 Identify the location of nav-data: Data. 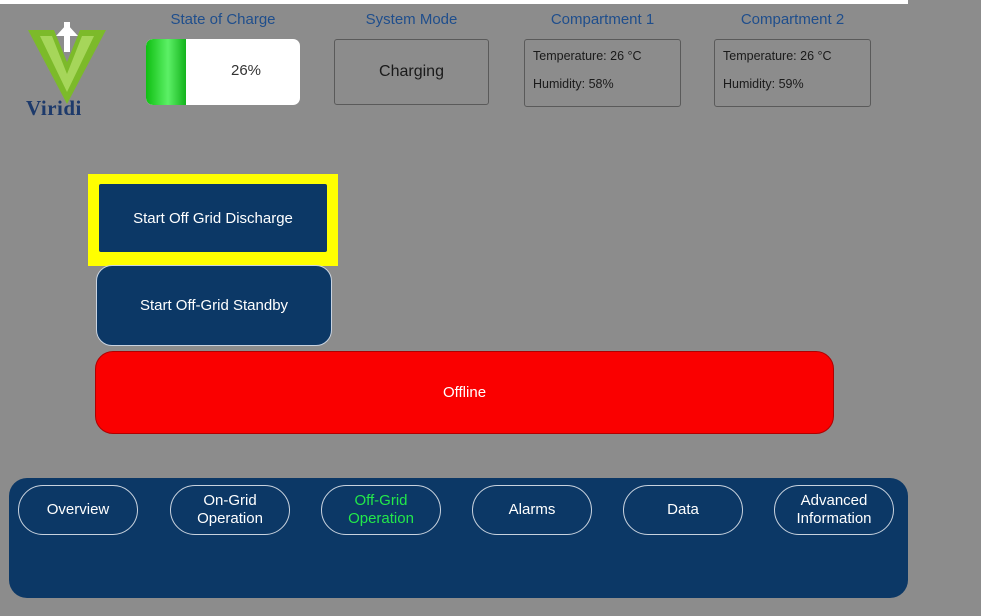
(683, 510).